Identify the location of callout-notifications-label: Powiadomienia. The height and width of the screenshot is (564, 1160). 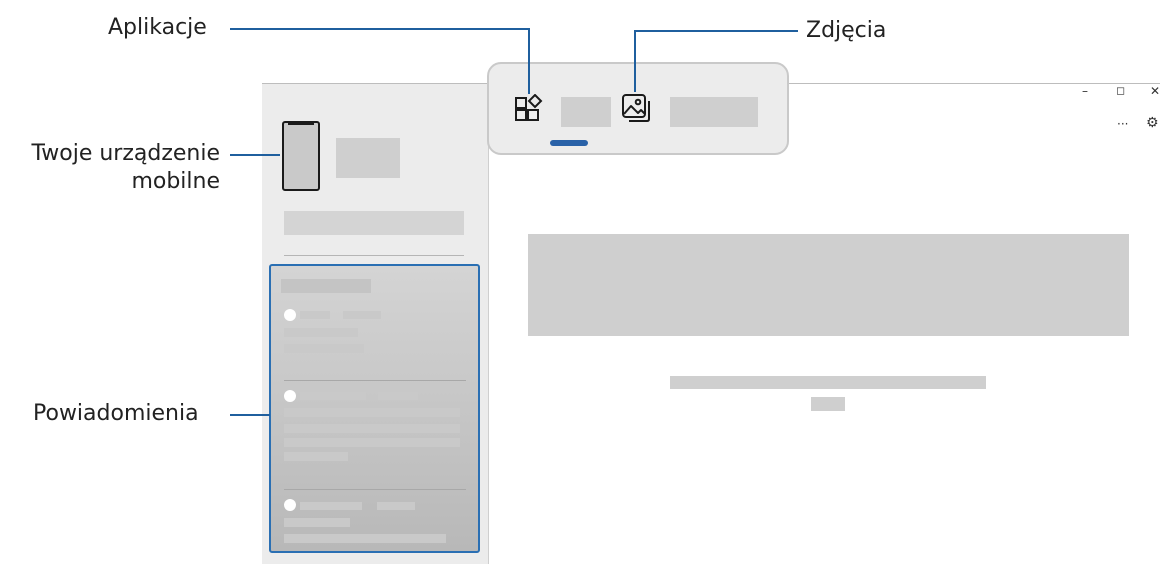
(116, 413).